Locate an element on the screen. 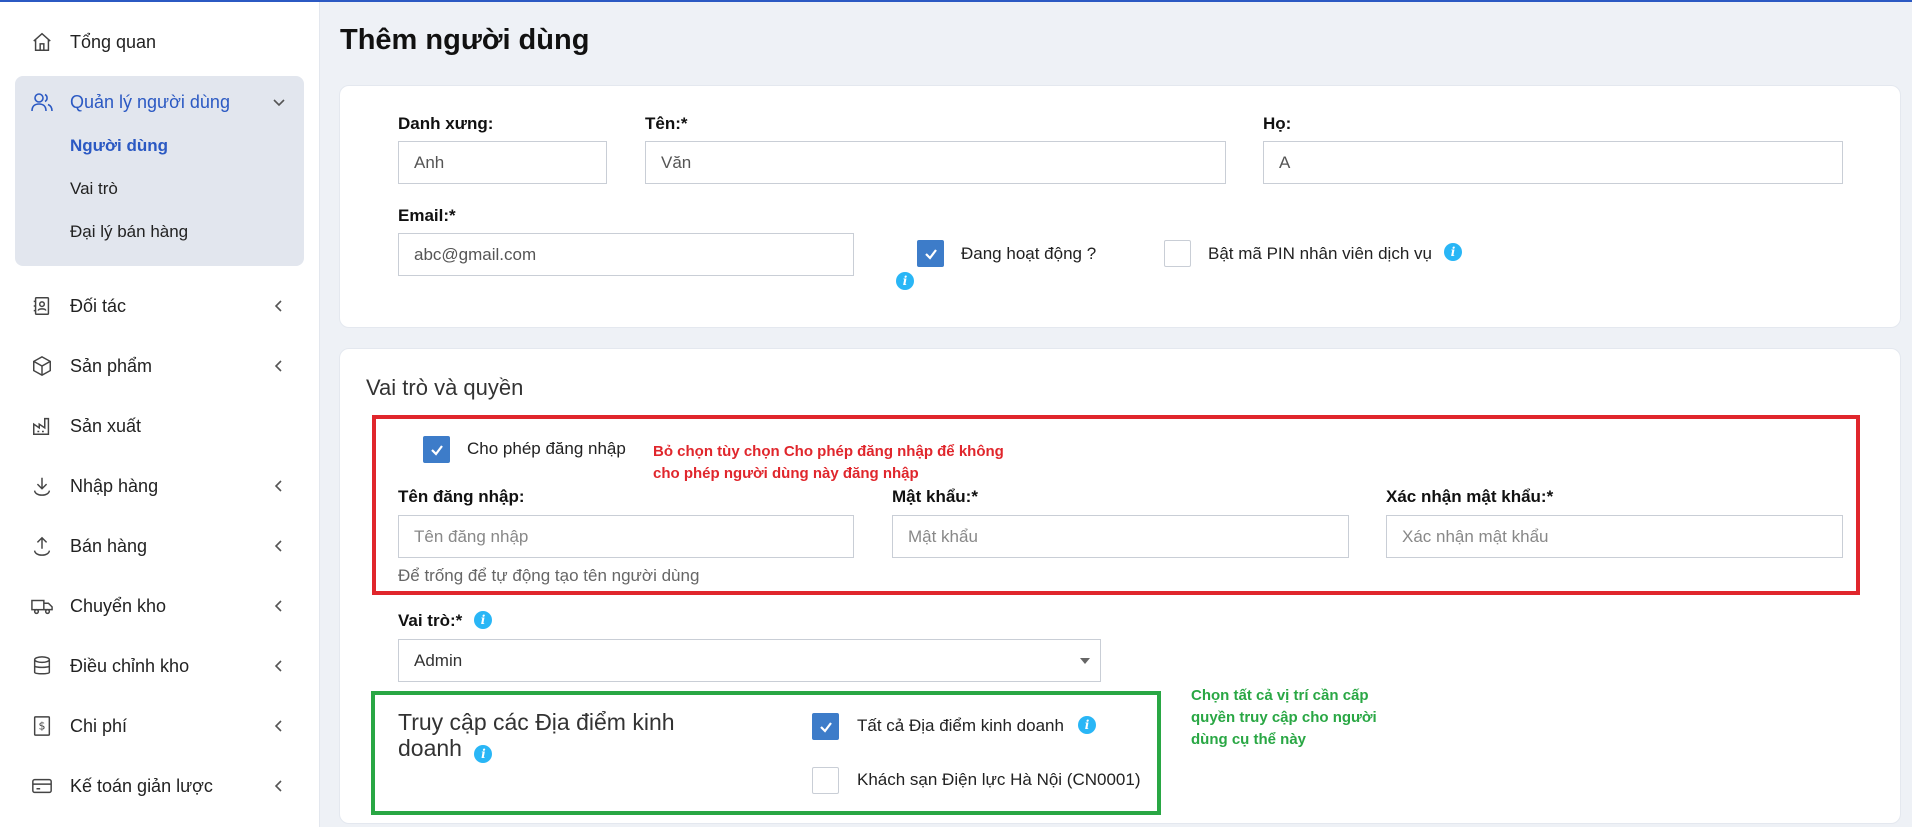 Image resolution: width=1912 pixels, height=827 pixels. password-label: Mật khẩu:* is located at coordinates (935, 496).